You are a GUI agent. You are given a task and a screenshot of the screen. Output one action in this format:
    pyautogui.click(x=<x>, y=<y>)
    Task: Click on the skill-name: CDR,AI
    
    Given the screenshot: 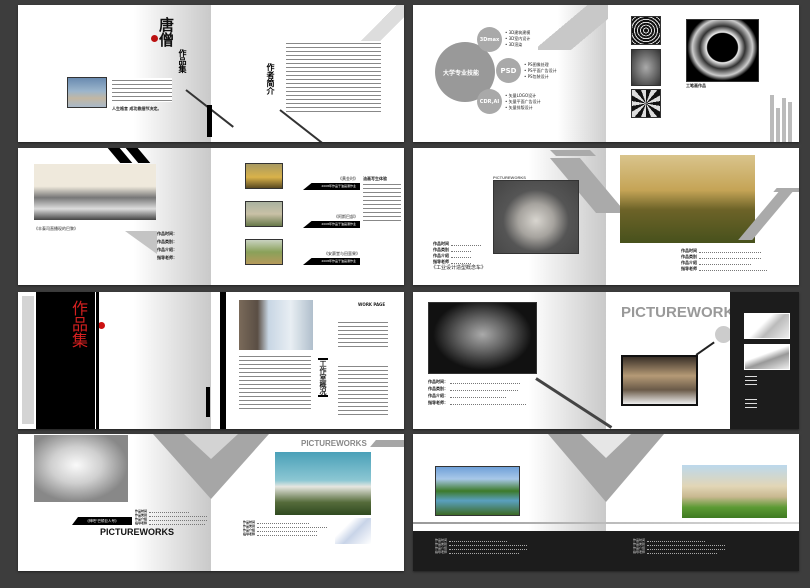 What is the action you would take?
    pyautogui.click(x=489, y=101)
    